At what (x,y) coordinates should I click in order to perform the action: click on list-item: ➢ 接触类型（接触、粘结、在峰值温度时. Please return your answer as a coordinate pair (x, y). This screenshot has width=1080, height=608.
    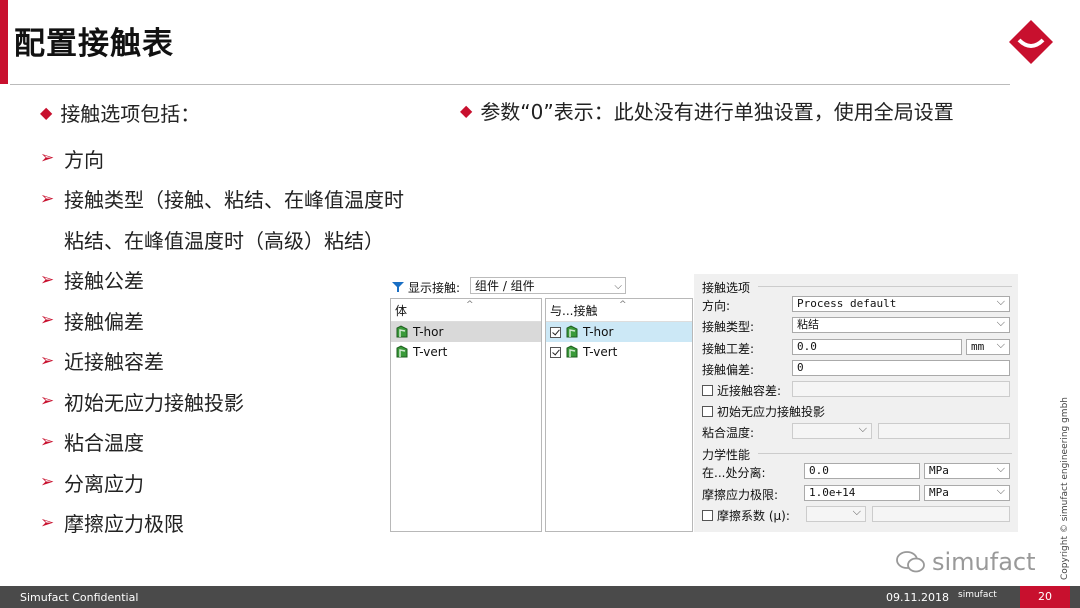
    Looking at the image, I should click on (222, 200).